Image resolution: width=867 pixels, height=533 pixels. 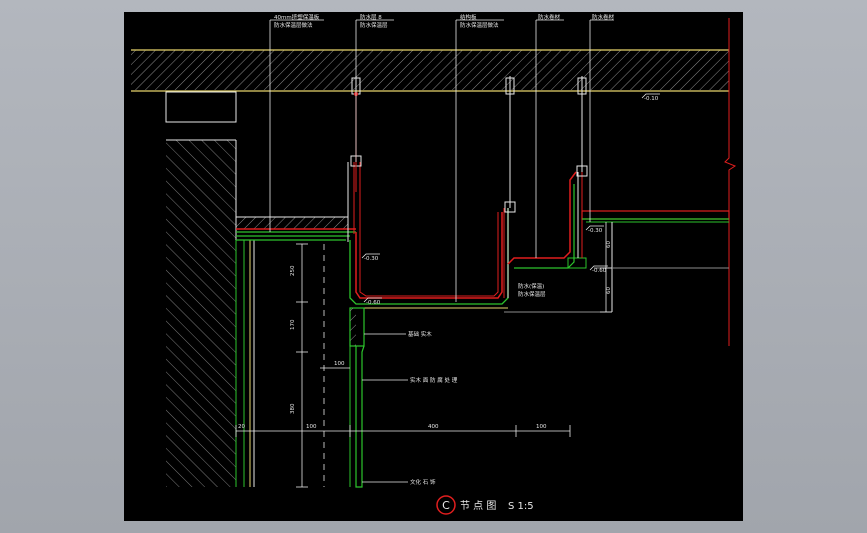 I want to click on dim-h5: 100, so click(x=339, y=364).